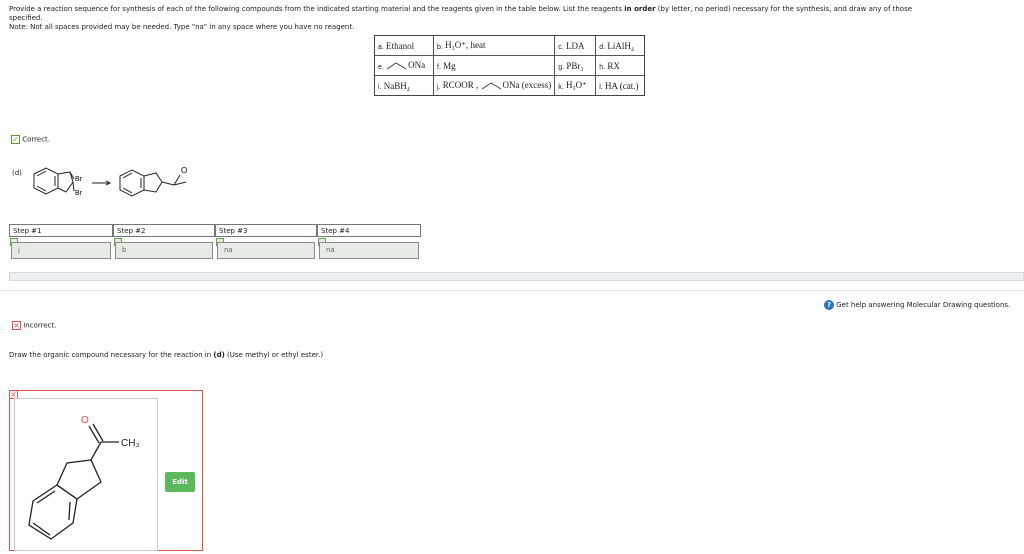 Image resolution: width=1024 pixels, height=554 pixels. I want to click on correct-status: ✓ Correct., so click(30, 140).